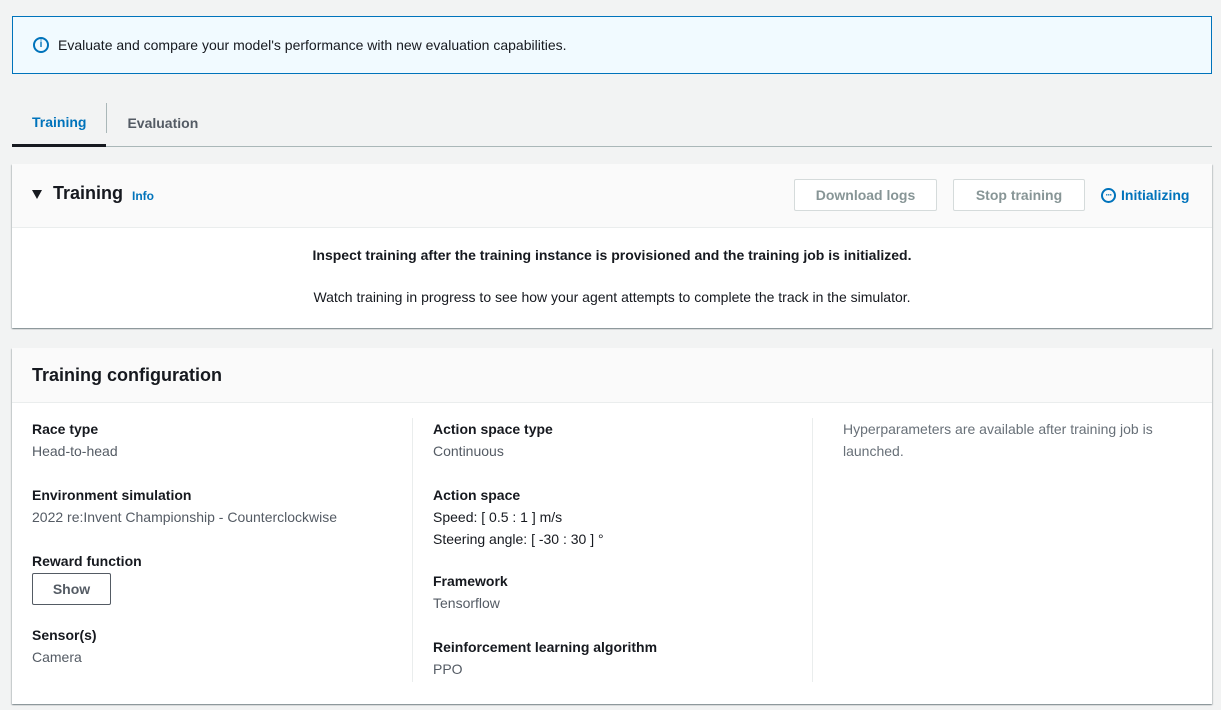 Image resolution: width=1221 pixels, height=710 pixels. What do you see at coordinates (57, 657) in the screenshot?
I see `sensors-value: Camera` at bounding box center [57, 657].